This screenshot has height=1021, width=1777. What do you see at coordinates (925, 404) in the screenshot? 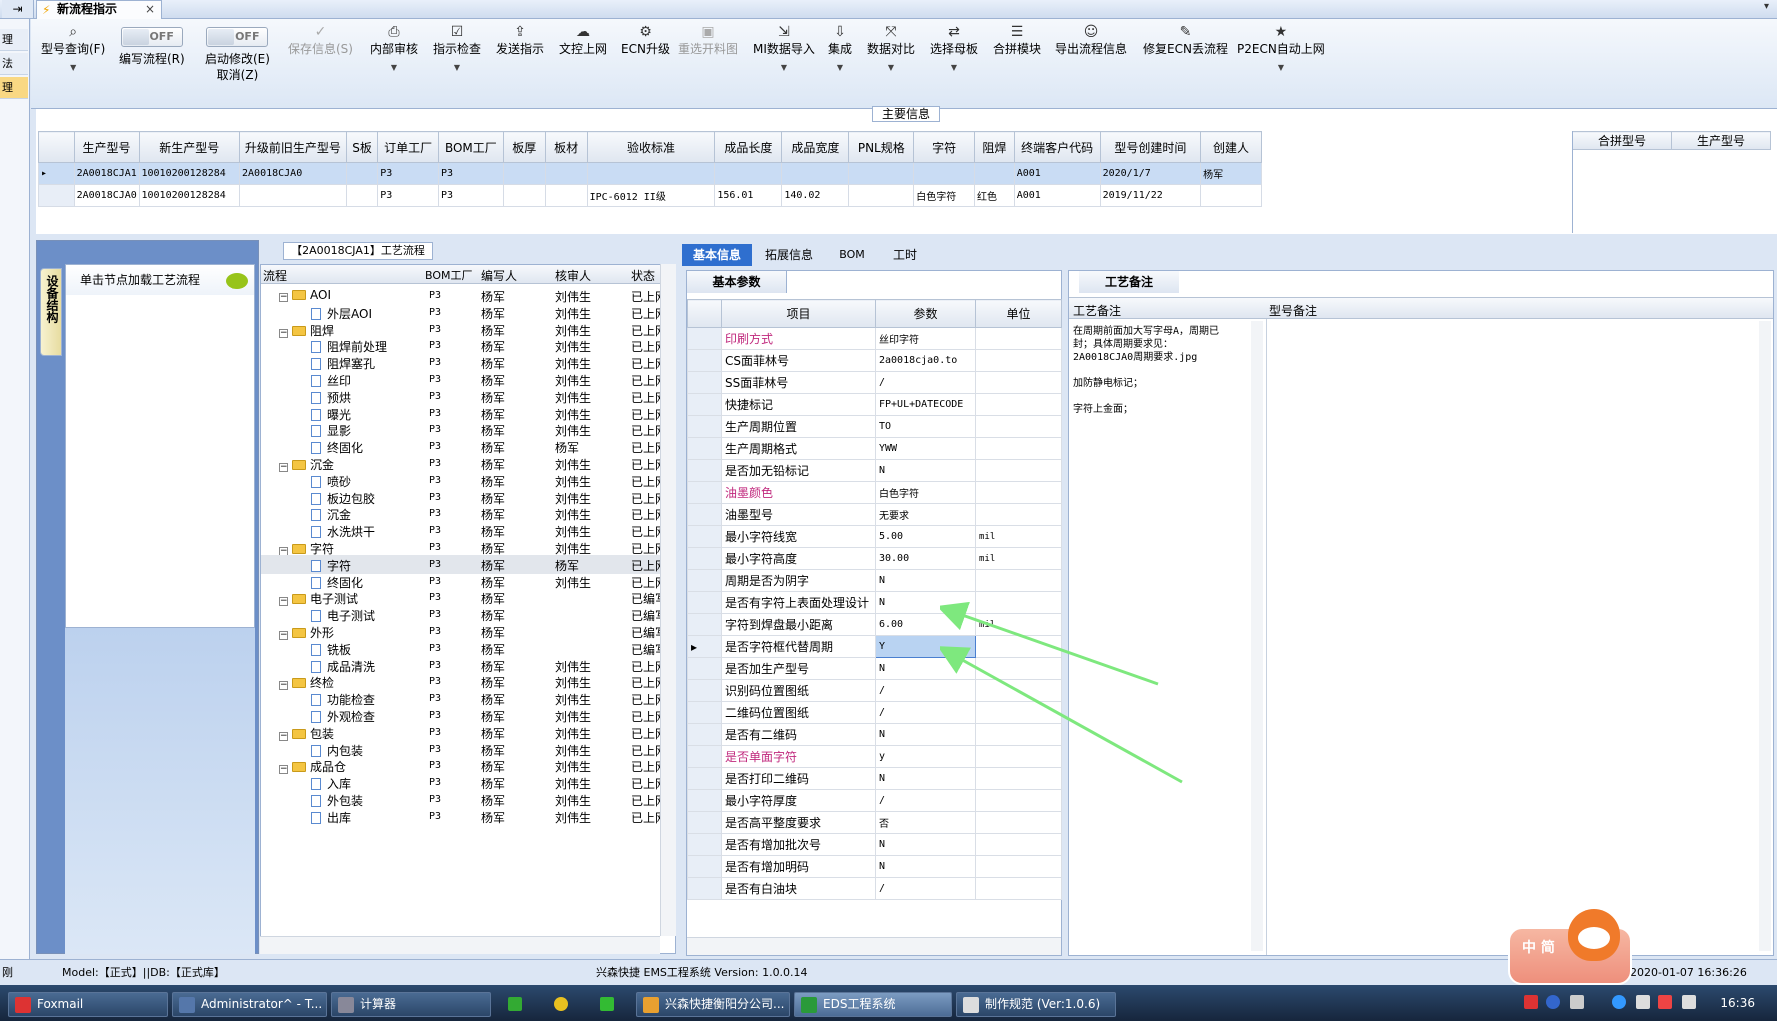
I see `param-value-cell: FP+UL+DATECODE` at bounding box center [925, 404].